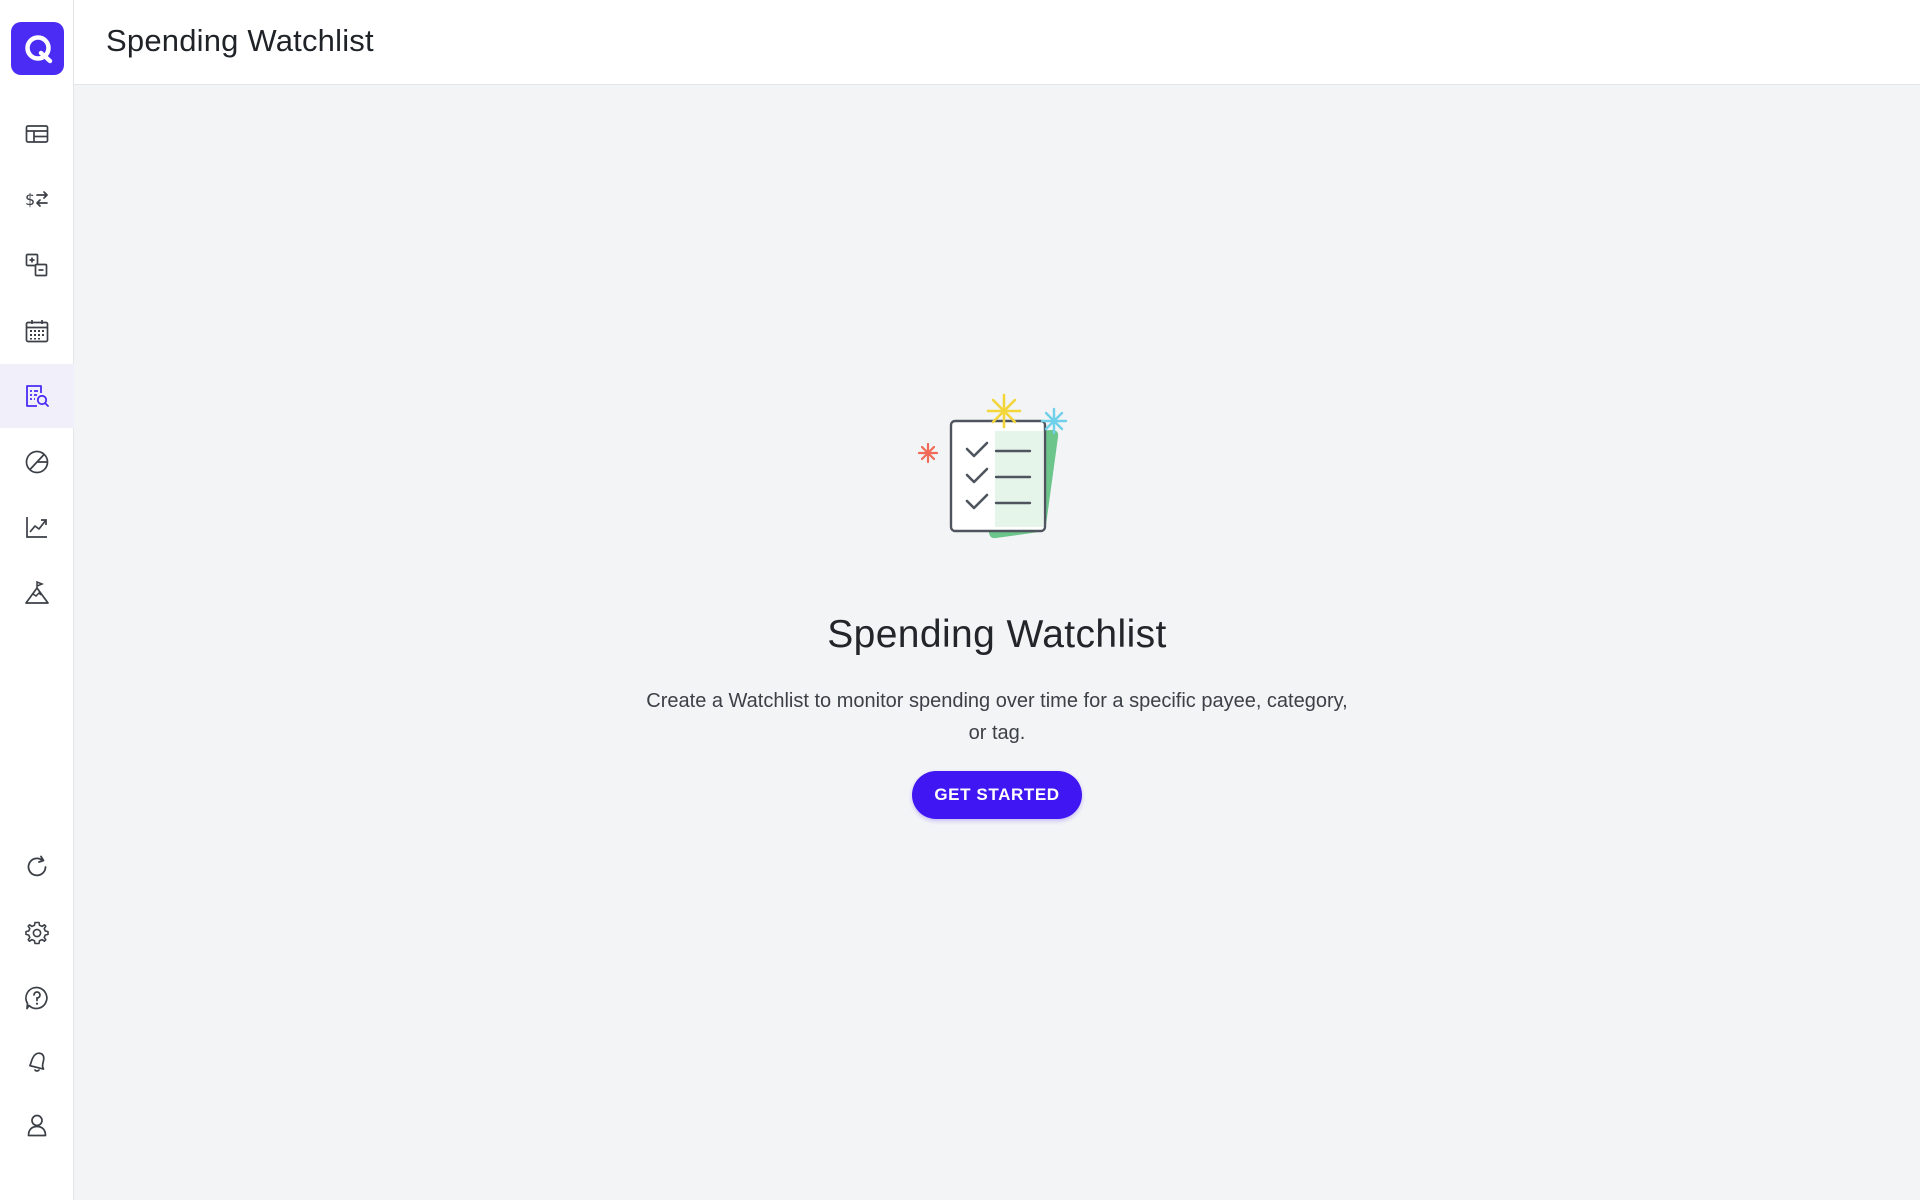  I want to click on report-search-icon, so click(37, 396).